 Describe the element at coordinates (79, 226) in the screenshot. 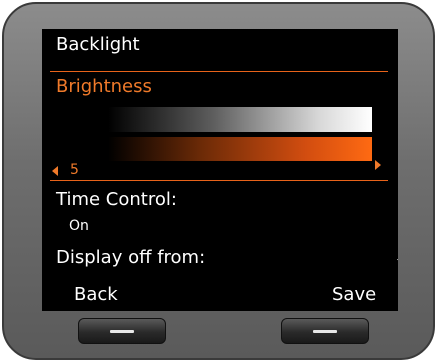

I see `time-control-value: On` at that location.